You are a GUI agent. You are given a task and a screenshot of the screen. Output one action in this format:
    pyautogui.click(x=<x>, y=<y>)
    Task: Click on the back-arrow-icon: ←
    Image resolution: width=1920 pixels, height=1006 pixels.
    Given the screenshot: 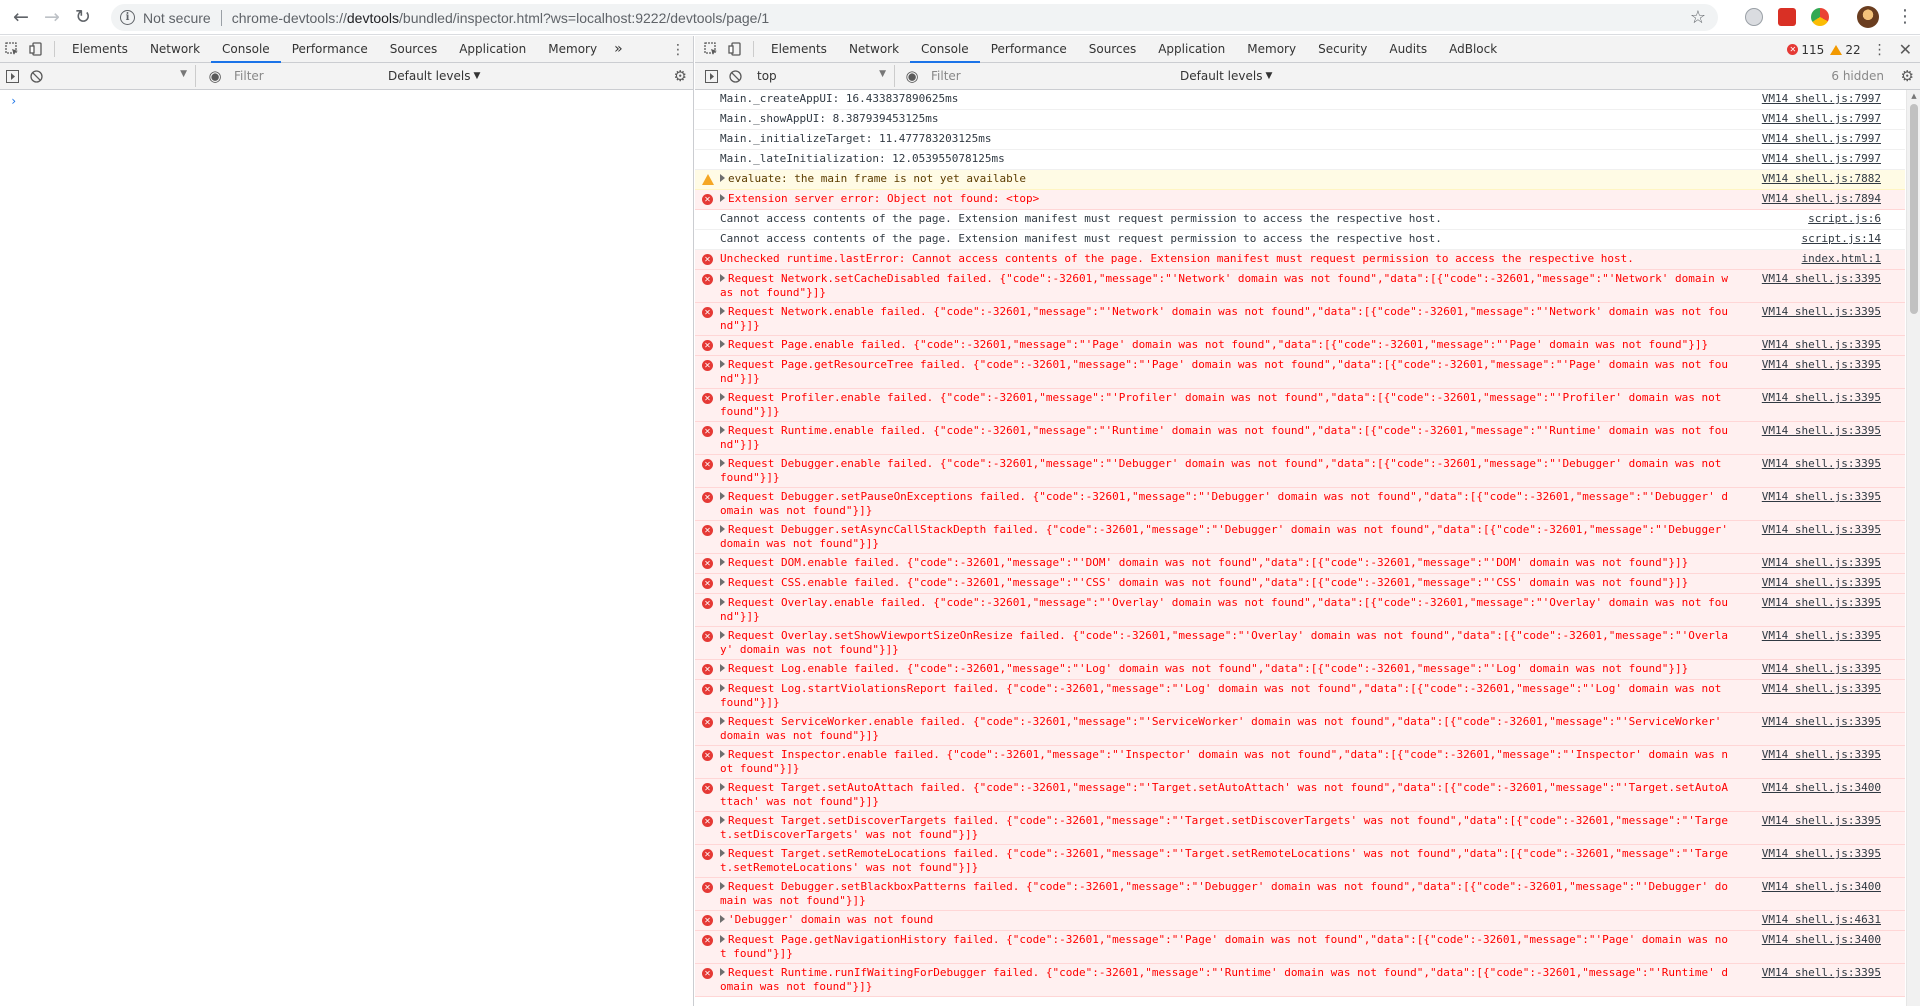 What is the action you would take?
    pyautogui.click(x=21, y=17)
    